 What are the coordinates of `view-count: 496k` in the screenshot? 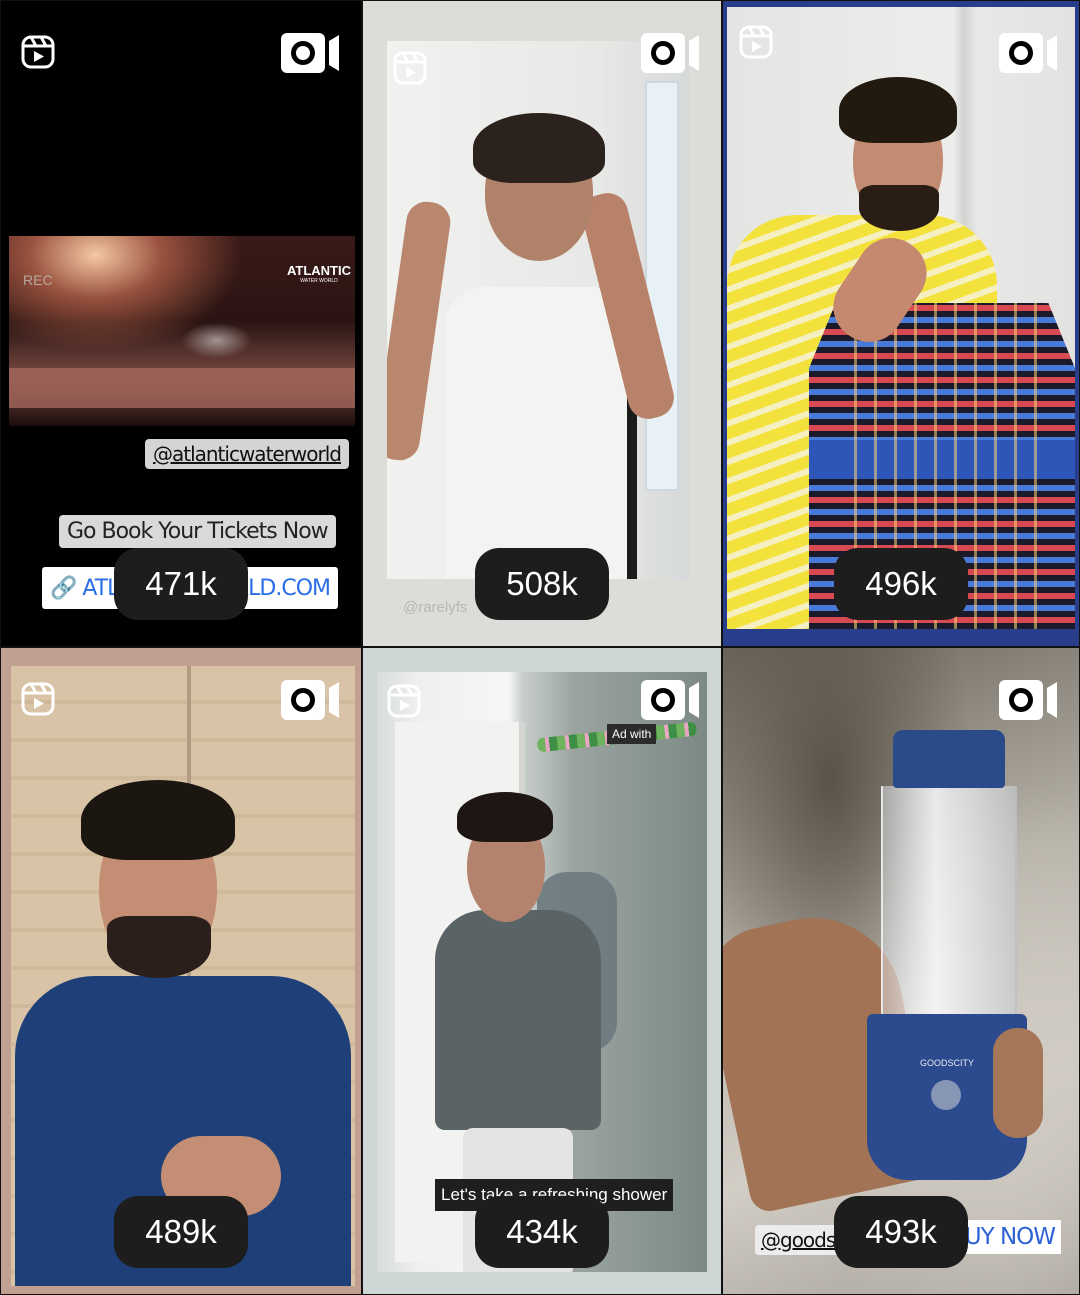 It's located at (901, 584).